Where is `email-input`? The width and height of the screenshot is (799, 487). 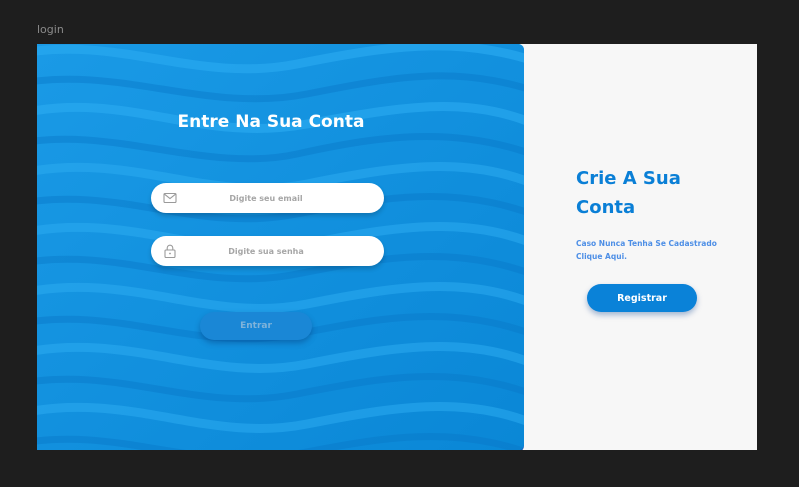 email-input is located at coordinates (266, 198).